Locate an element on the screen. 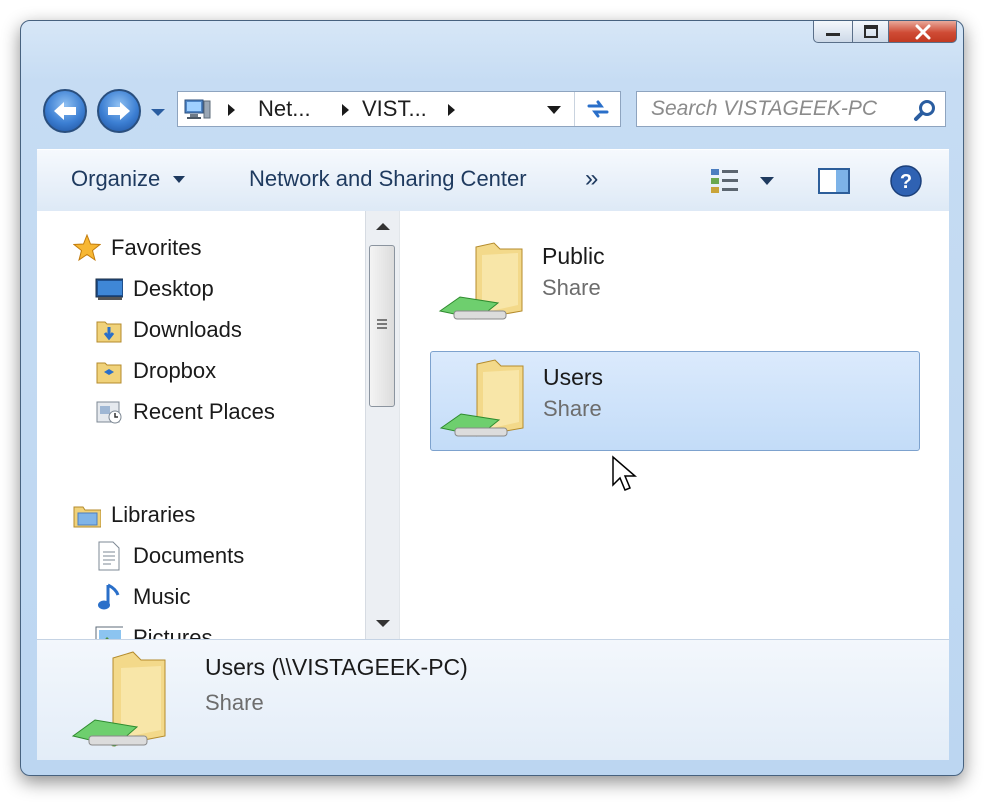  minimize-icon is located at coordinates (833, 34).